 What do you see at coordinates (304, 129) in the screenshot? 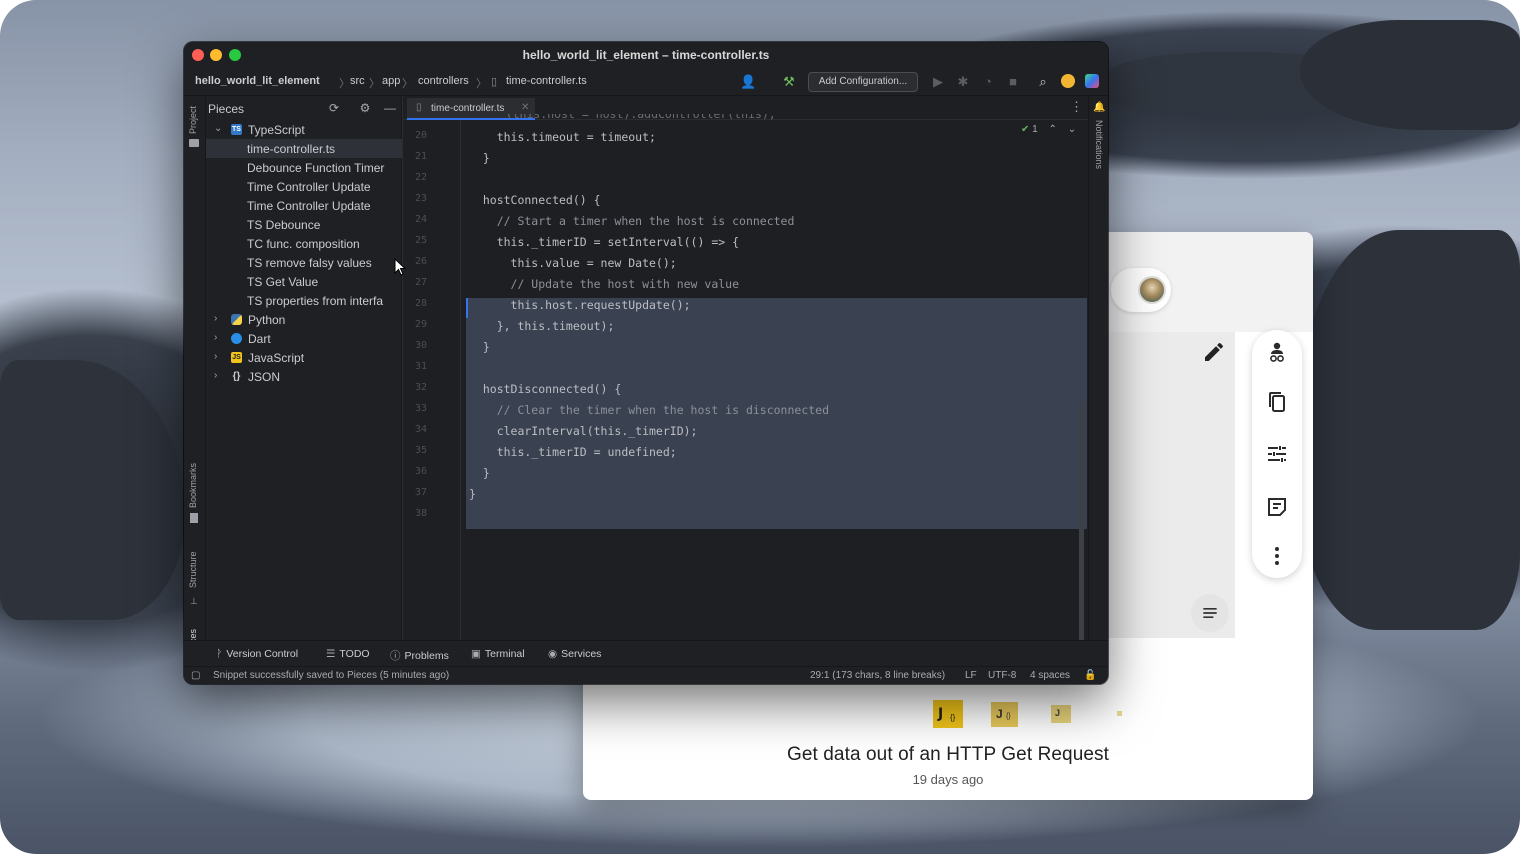
I see `tree-group-typescript: ⌄ TS TypeScript` at bounding box center [304, 129].